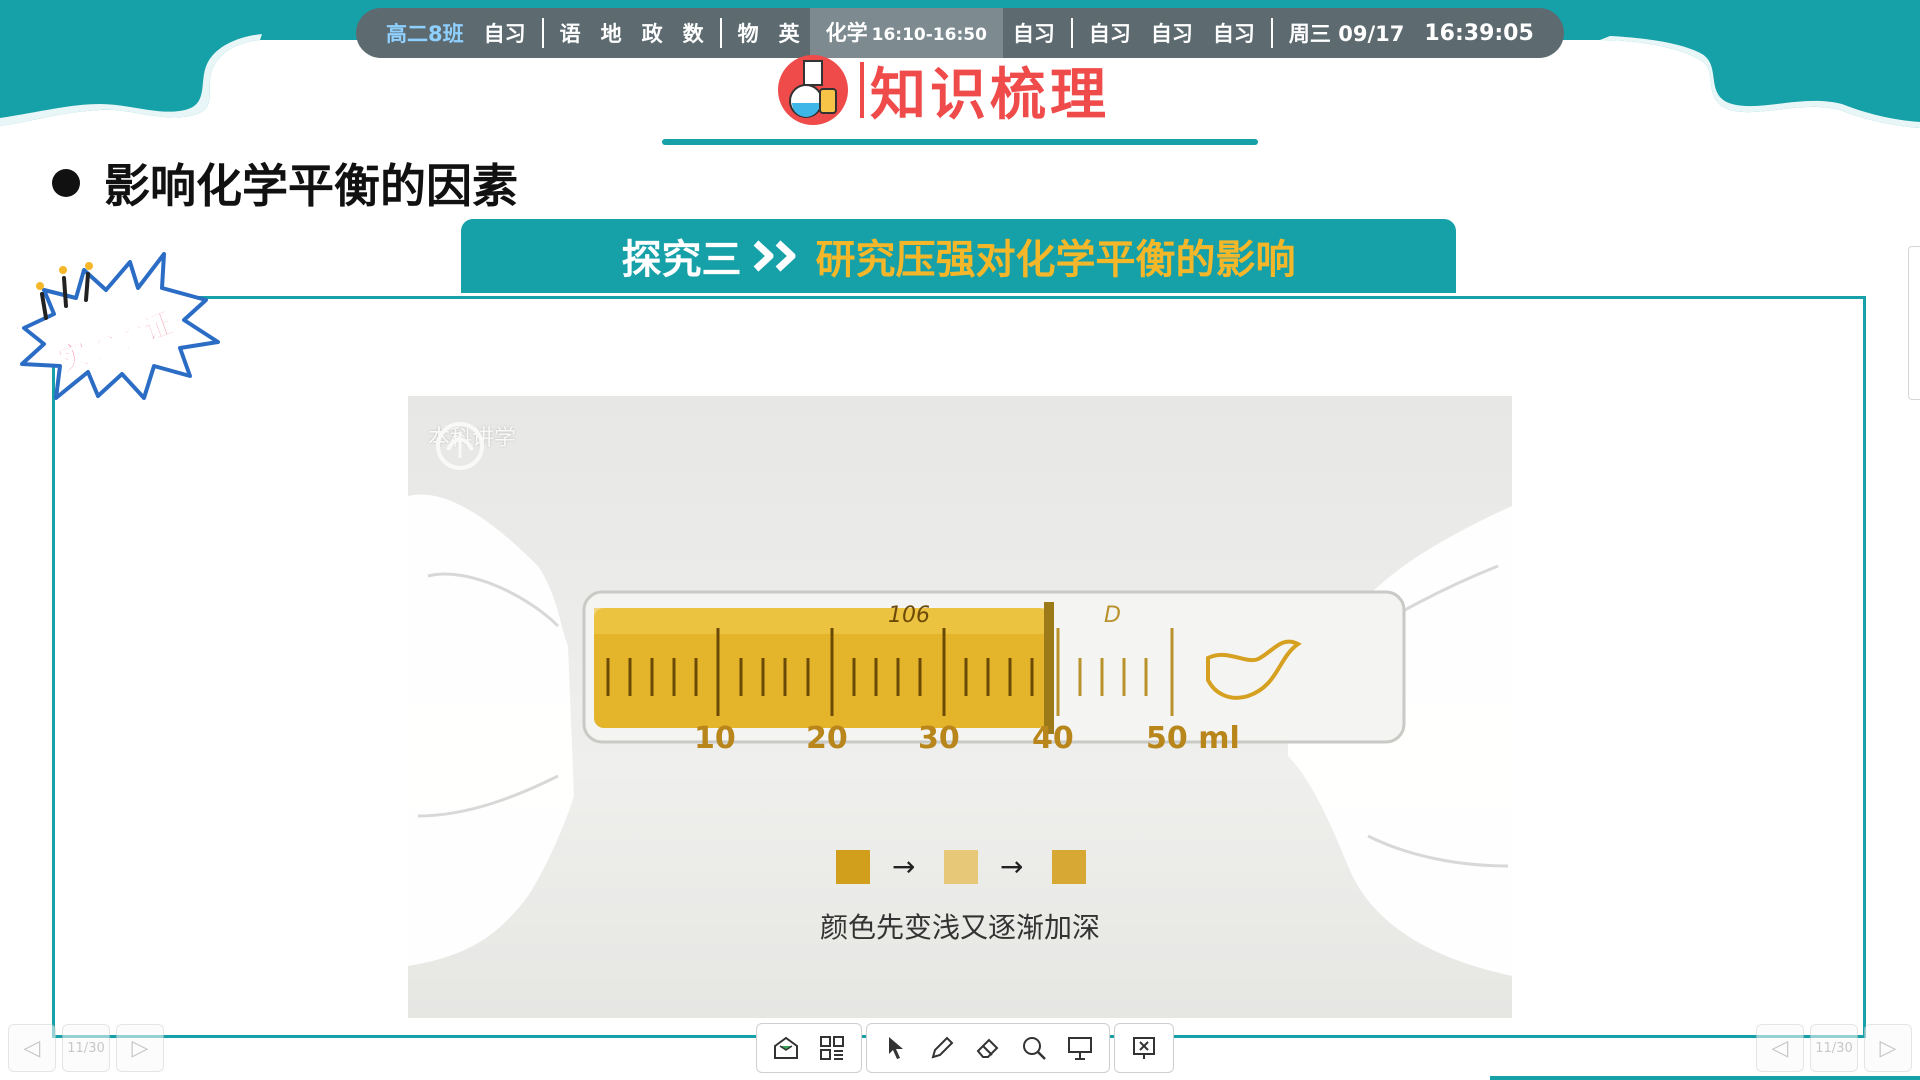 The height and width of the screenshot is (1080, 1920). I want to click on video-watermark: 本科讲学, so click(472, 445).